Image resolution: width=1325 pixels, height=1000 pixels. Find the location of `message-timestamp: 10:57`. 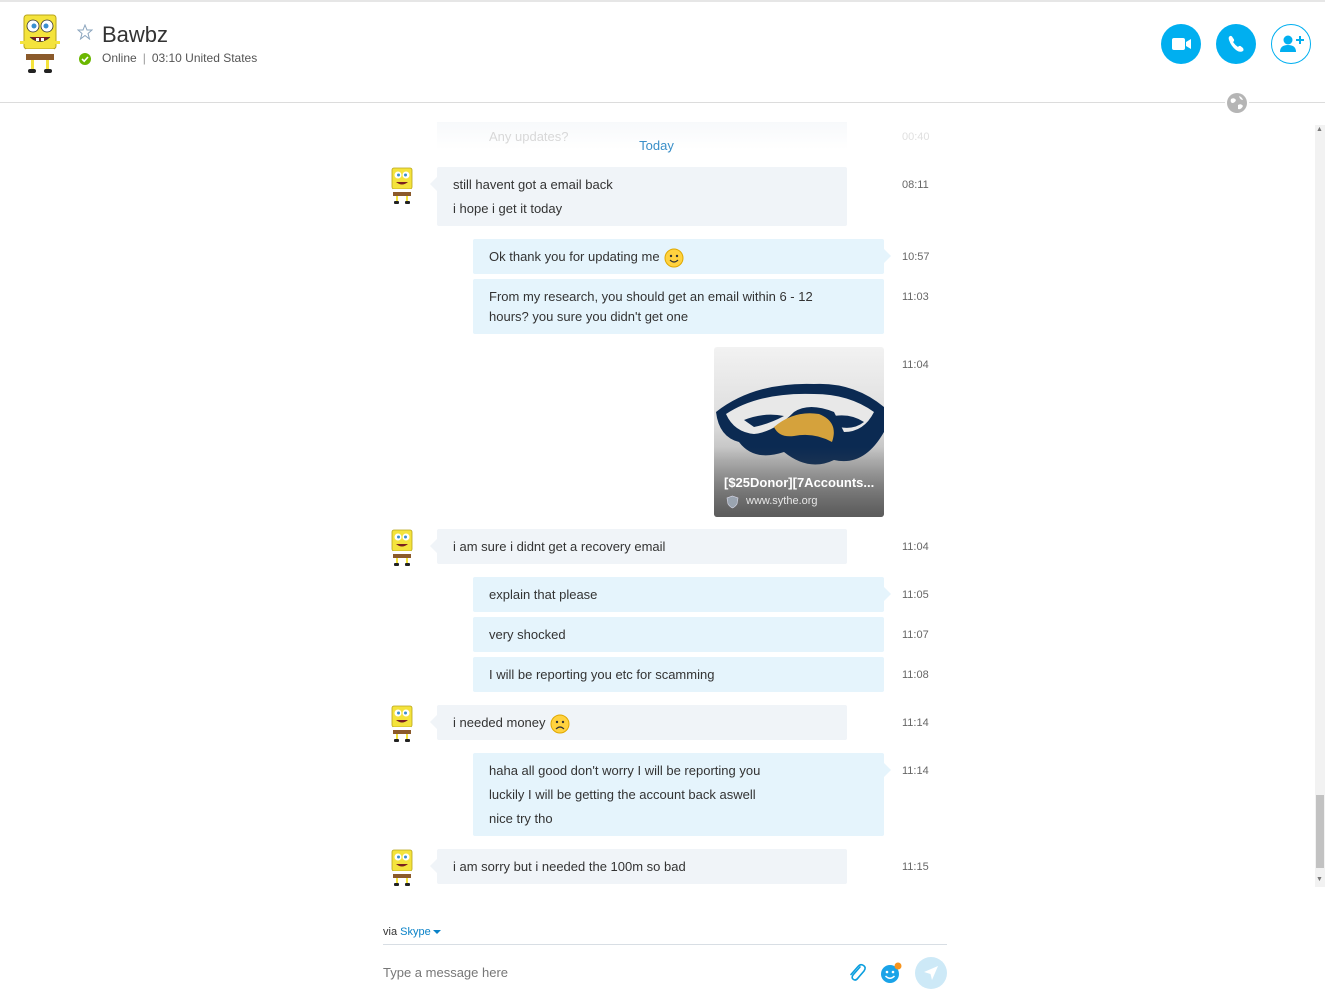

message-timestamp: 10:57 is located at coordinates (916, 257).